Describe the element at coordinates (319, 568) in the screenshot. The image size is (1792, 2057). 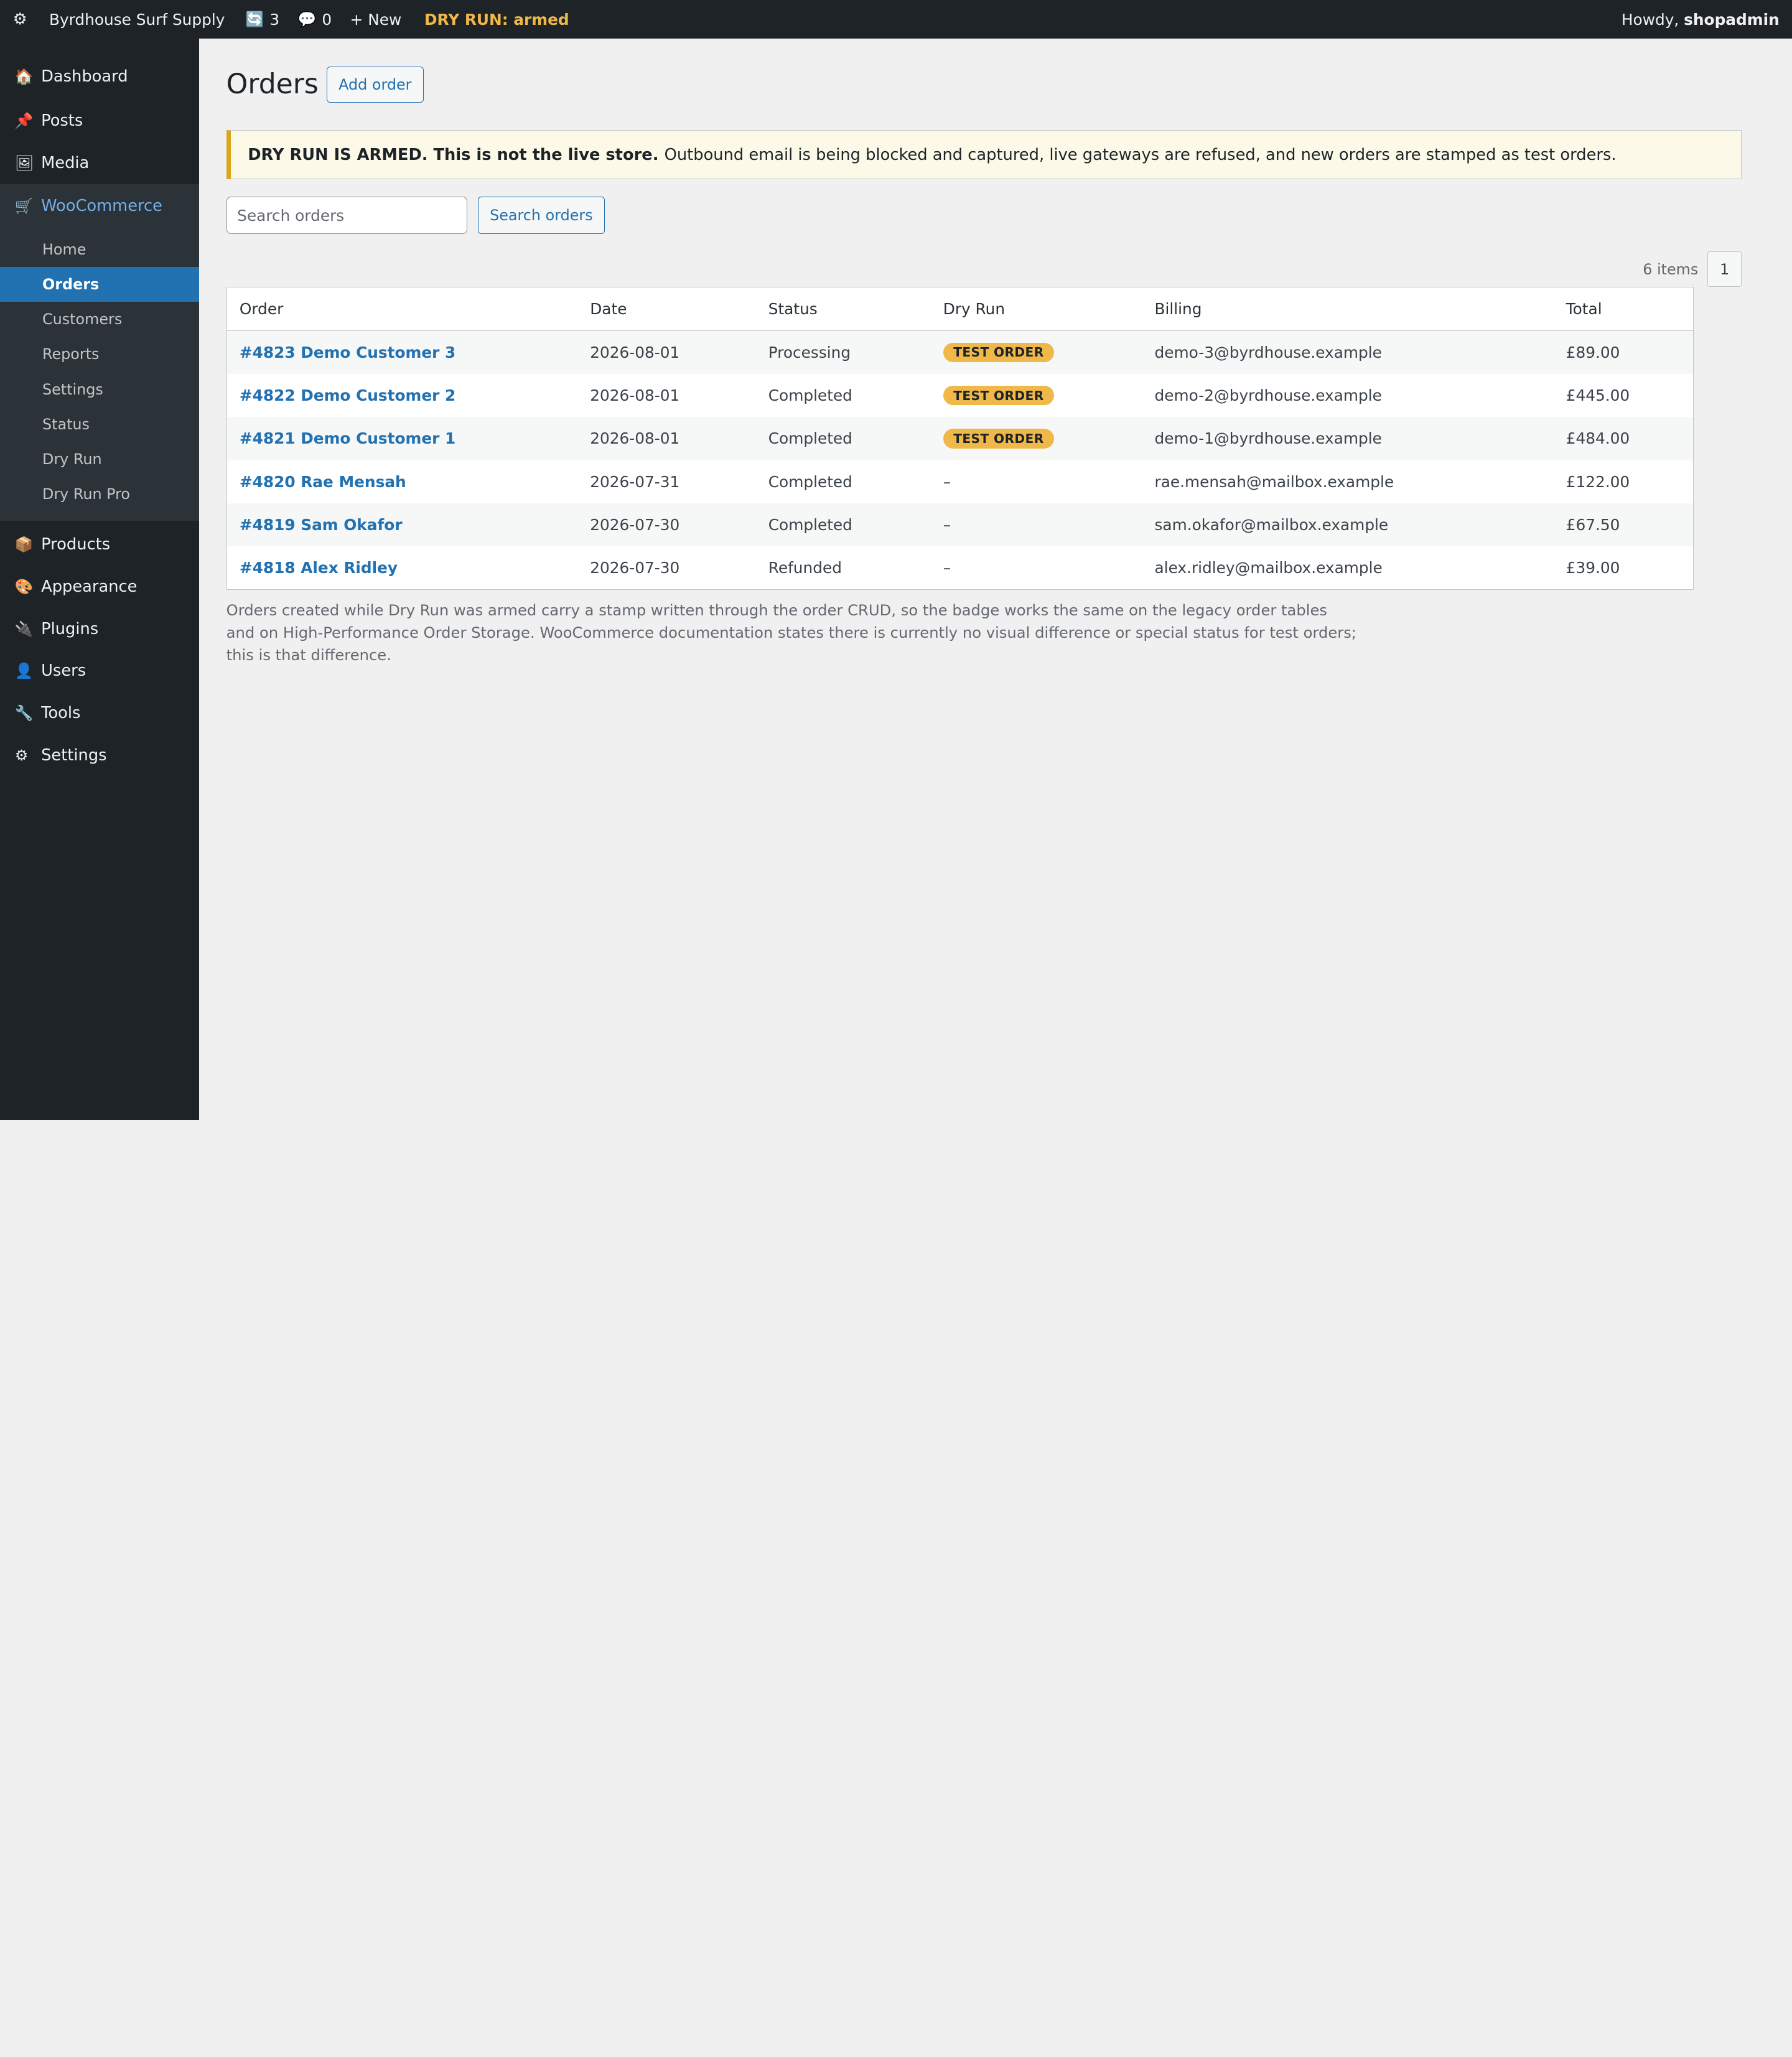
I see `order-link: #4818 Alex Ridley` at that location.